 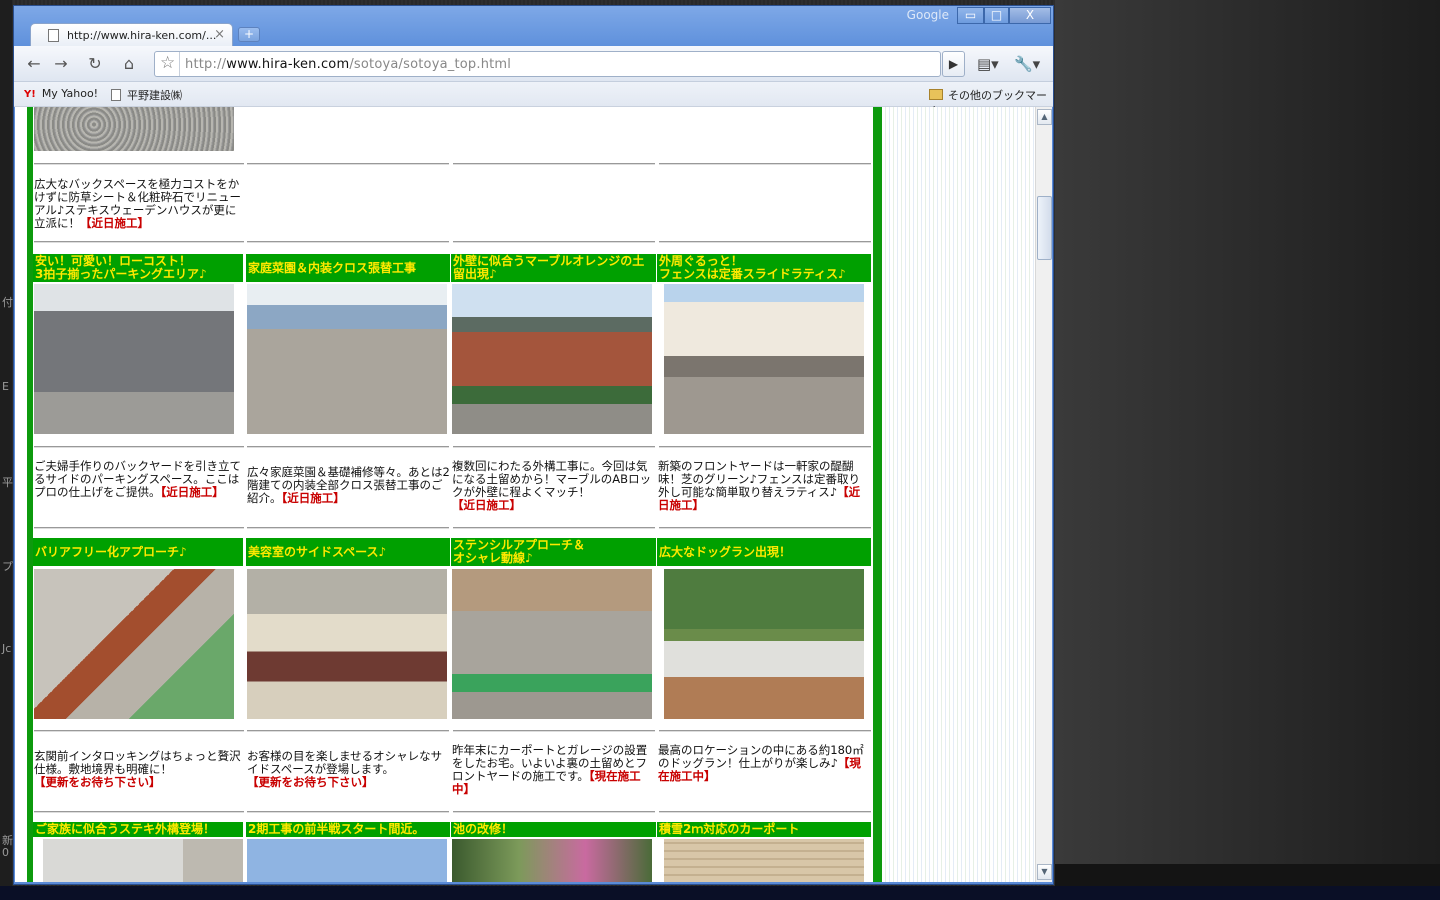 What do you see at coordinates (30, 94) in the screenshot?
I see `yahoo-icon: Y!` at bounding box center [30, 94].